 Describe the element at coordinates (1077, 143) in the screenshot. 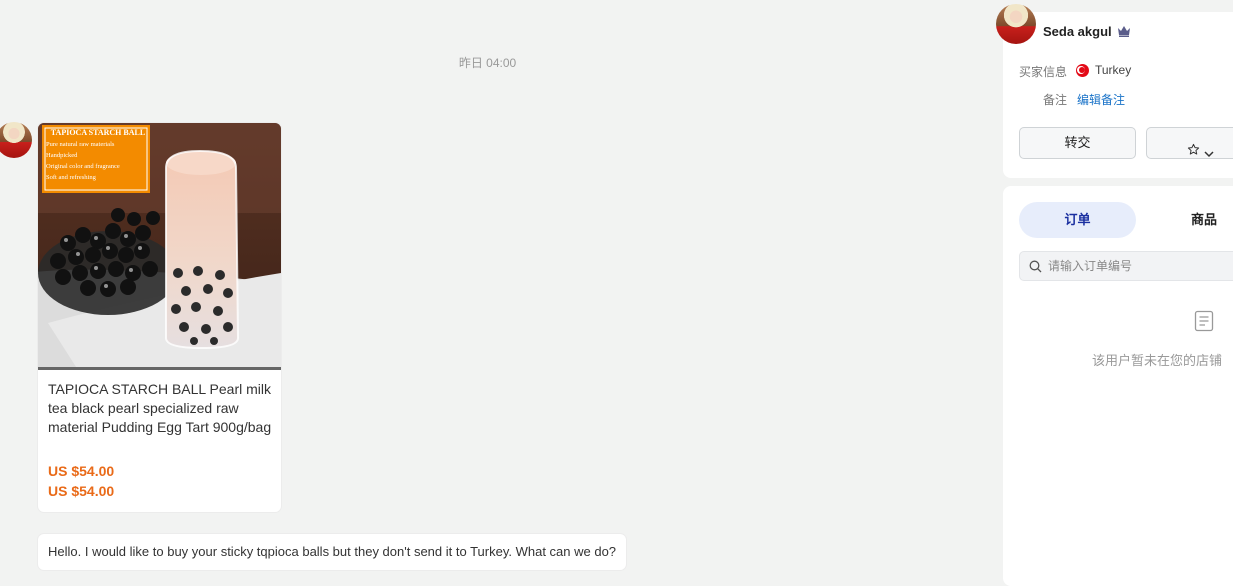

I see `transfer-button: 转交` at that location.